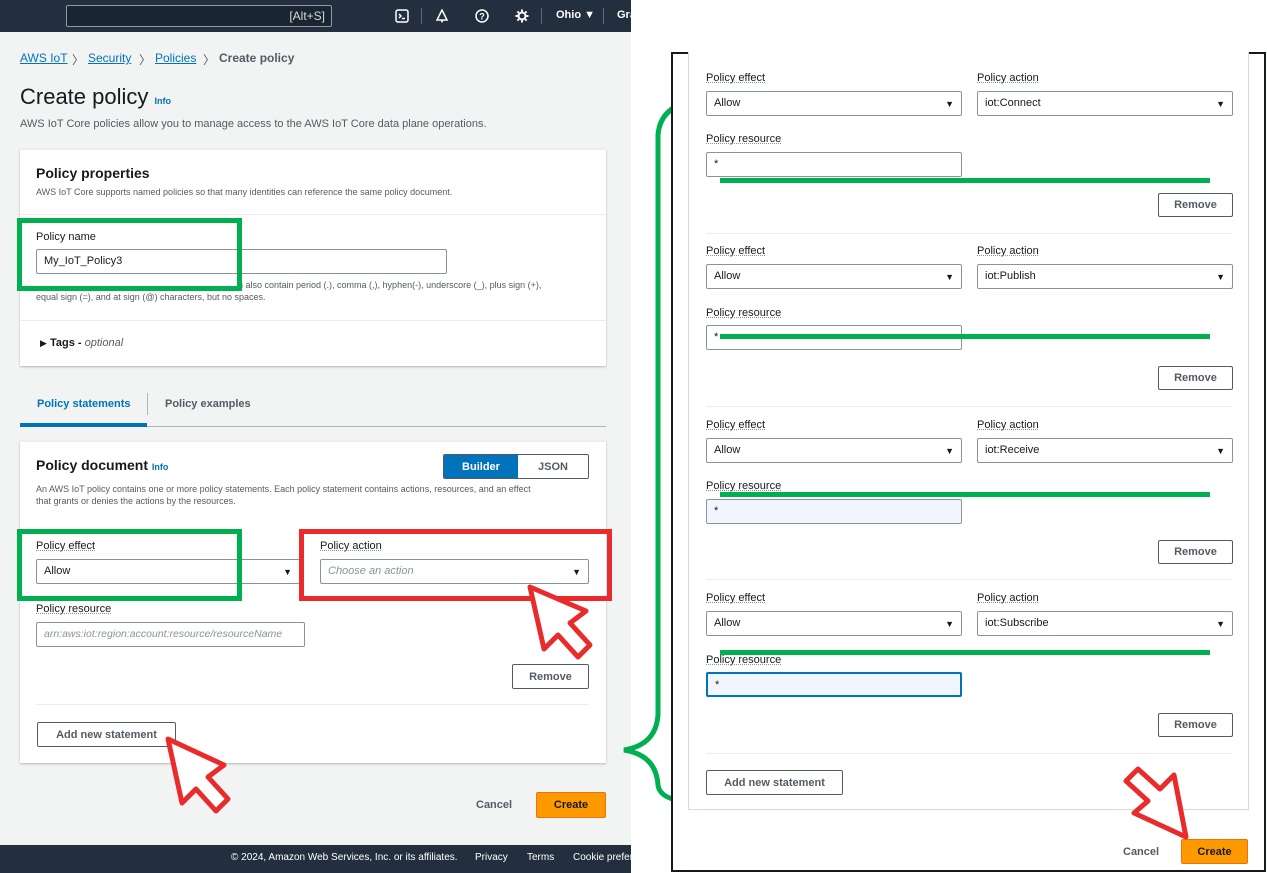 The image size is (1267, 873). What do you see at coordinates (442, 16) in the screenshot?
I see `notifications-icon` at bounding box center [442, 16].